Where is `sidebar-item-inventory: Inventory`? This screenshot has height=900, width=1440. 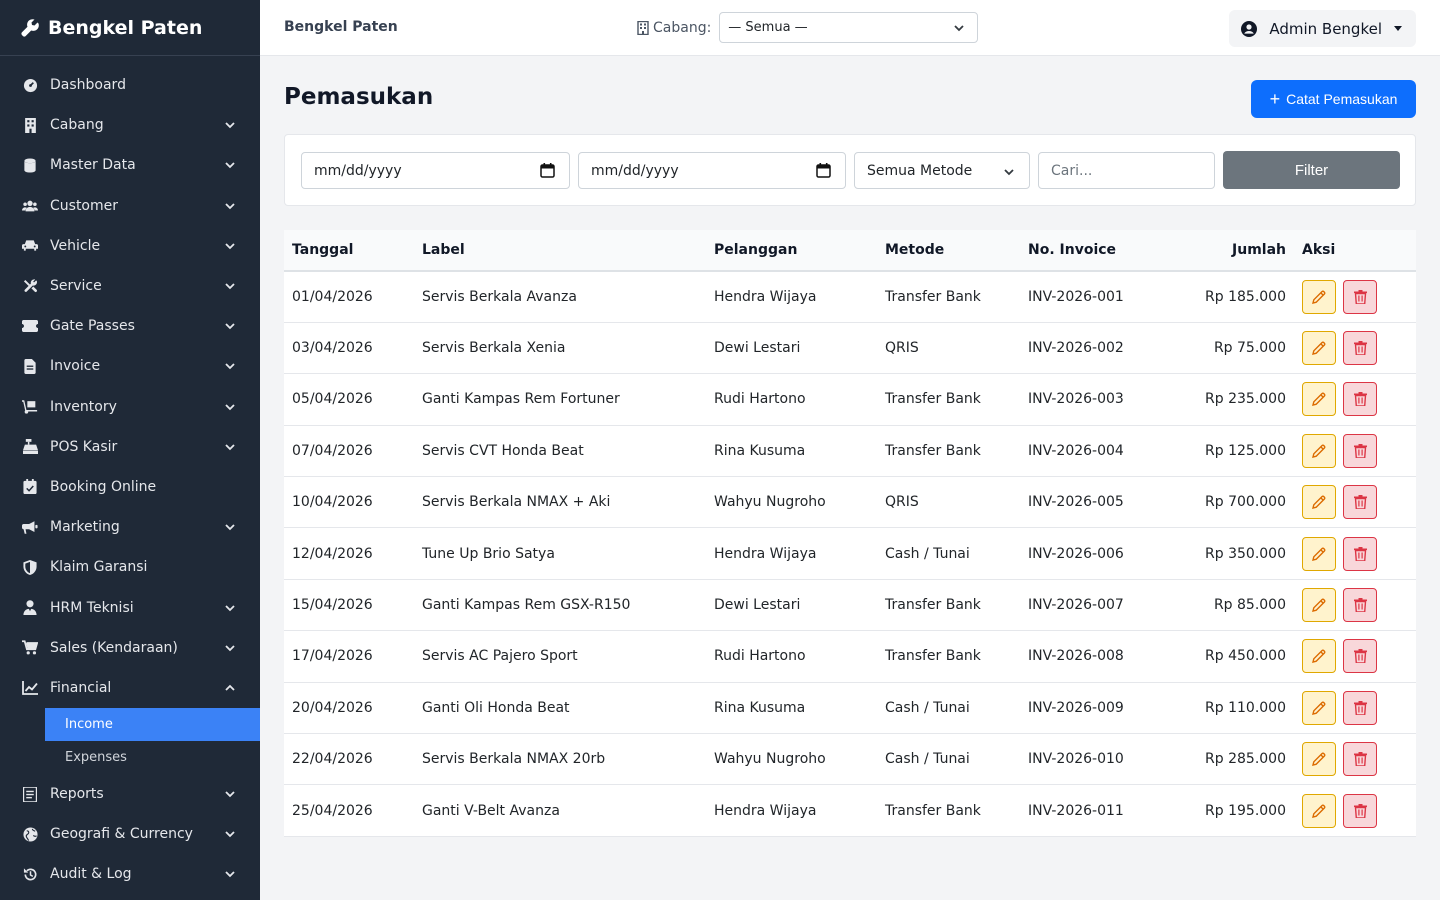 sidebar-item-inventory: Inventory is located at coordinates (130, 407).